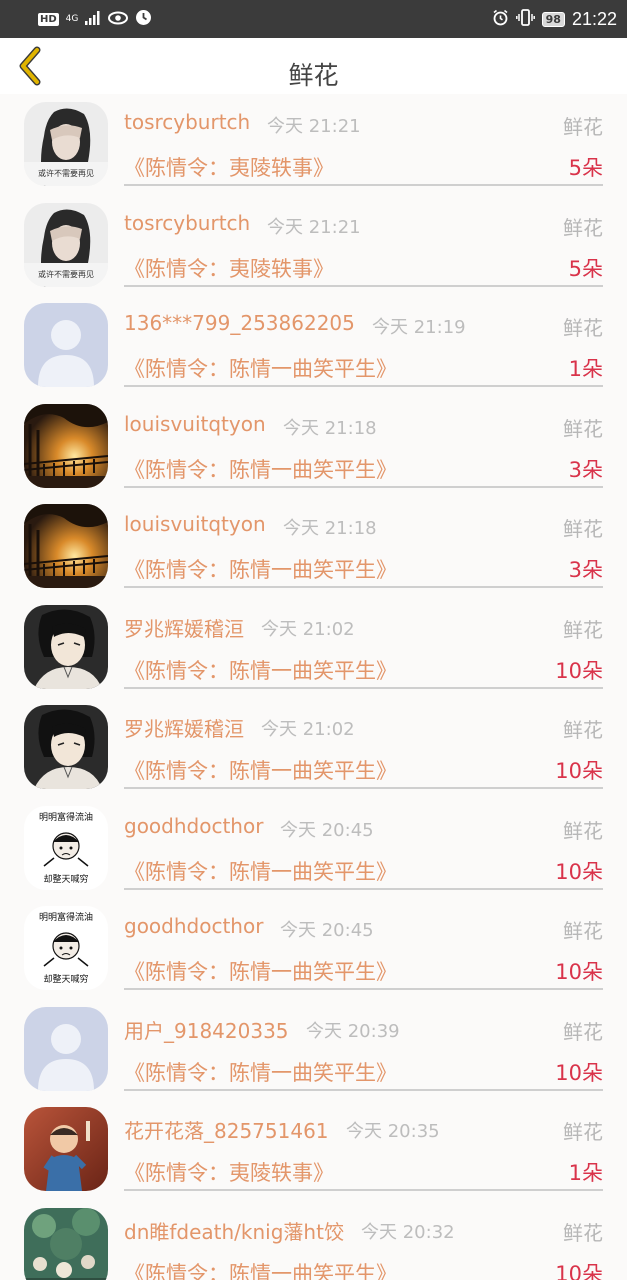 The image size is (627, 1280). What do you see at coordinates (585, 469) in the screenshot?
I see `gift-count: 3朵` at bounding box center [585, 469].